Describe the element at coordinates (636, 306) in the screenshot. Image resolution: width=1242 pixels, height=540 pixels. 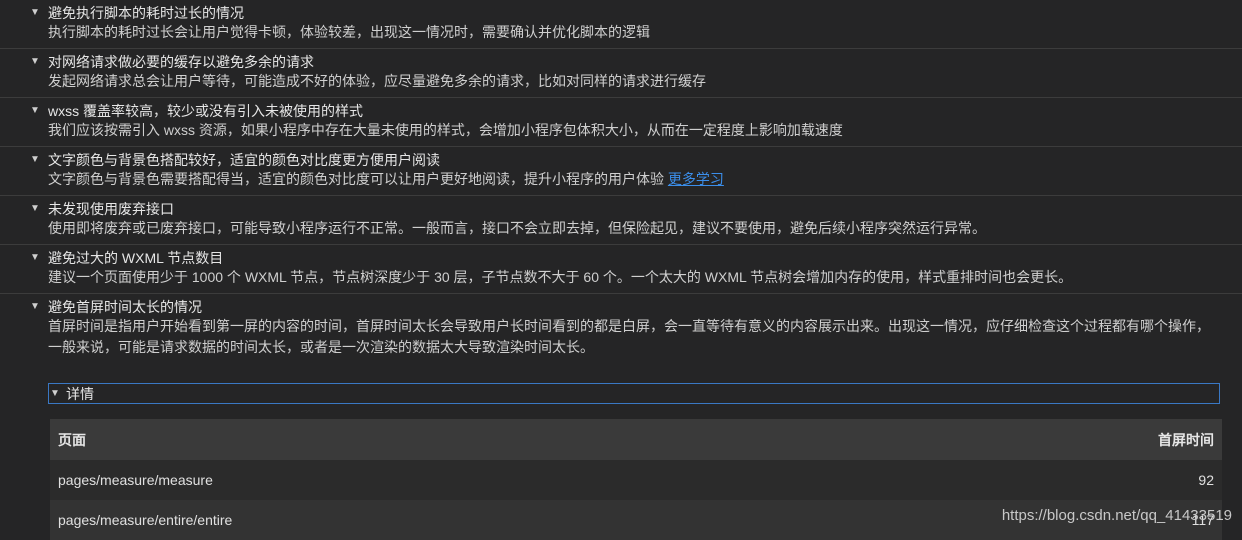
I see `audit-toggle: ▼ 避免首屏时间太长的情况` at that location.